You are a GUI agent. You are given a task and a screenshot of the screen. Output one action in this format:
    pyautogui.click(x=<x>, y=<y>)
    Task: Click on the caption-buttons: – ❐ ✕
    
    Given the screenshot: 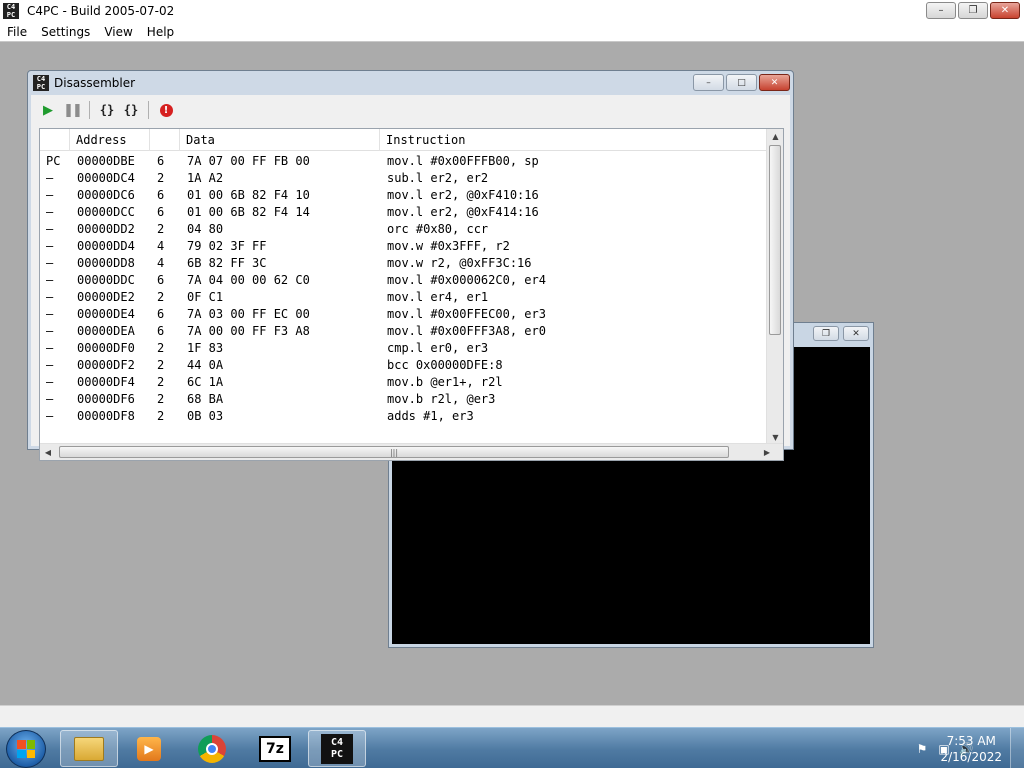 What is the action you would take?
    pyautogui.click(x=973, y=10)
    